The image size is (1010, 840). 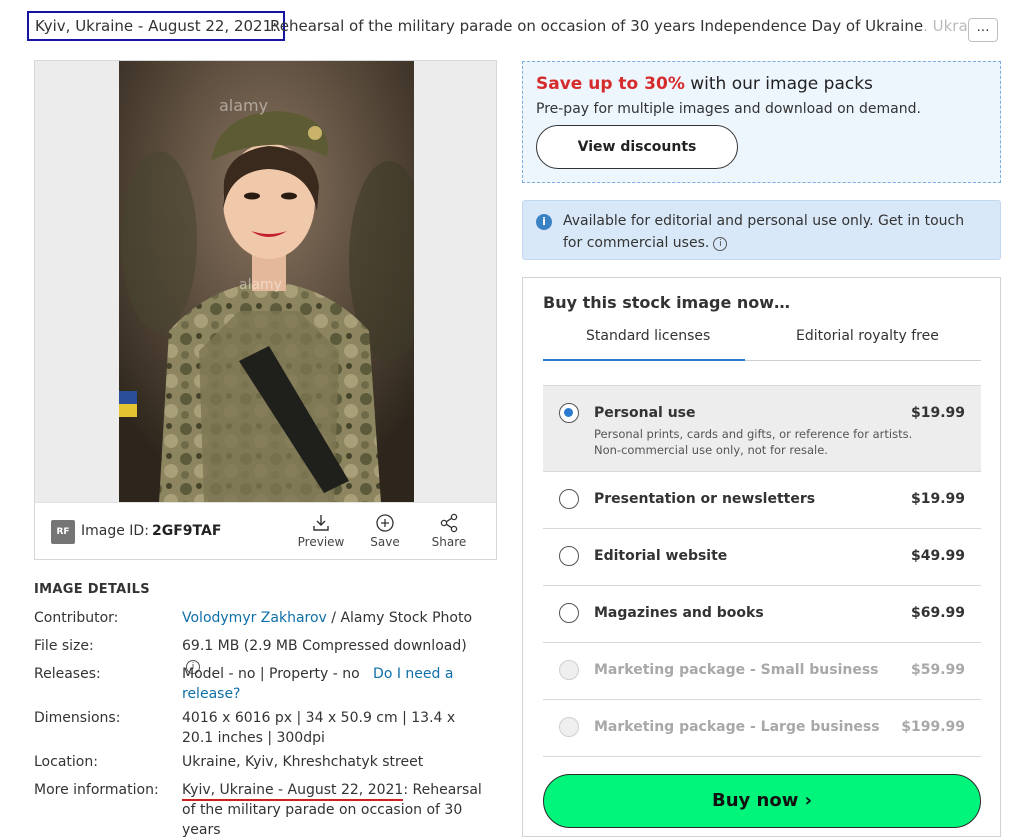 I want to click on more-info-label: More information:, so click(x=96, y=790).